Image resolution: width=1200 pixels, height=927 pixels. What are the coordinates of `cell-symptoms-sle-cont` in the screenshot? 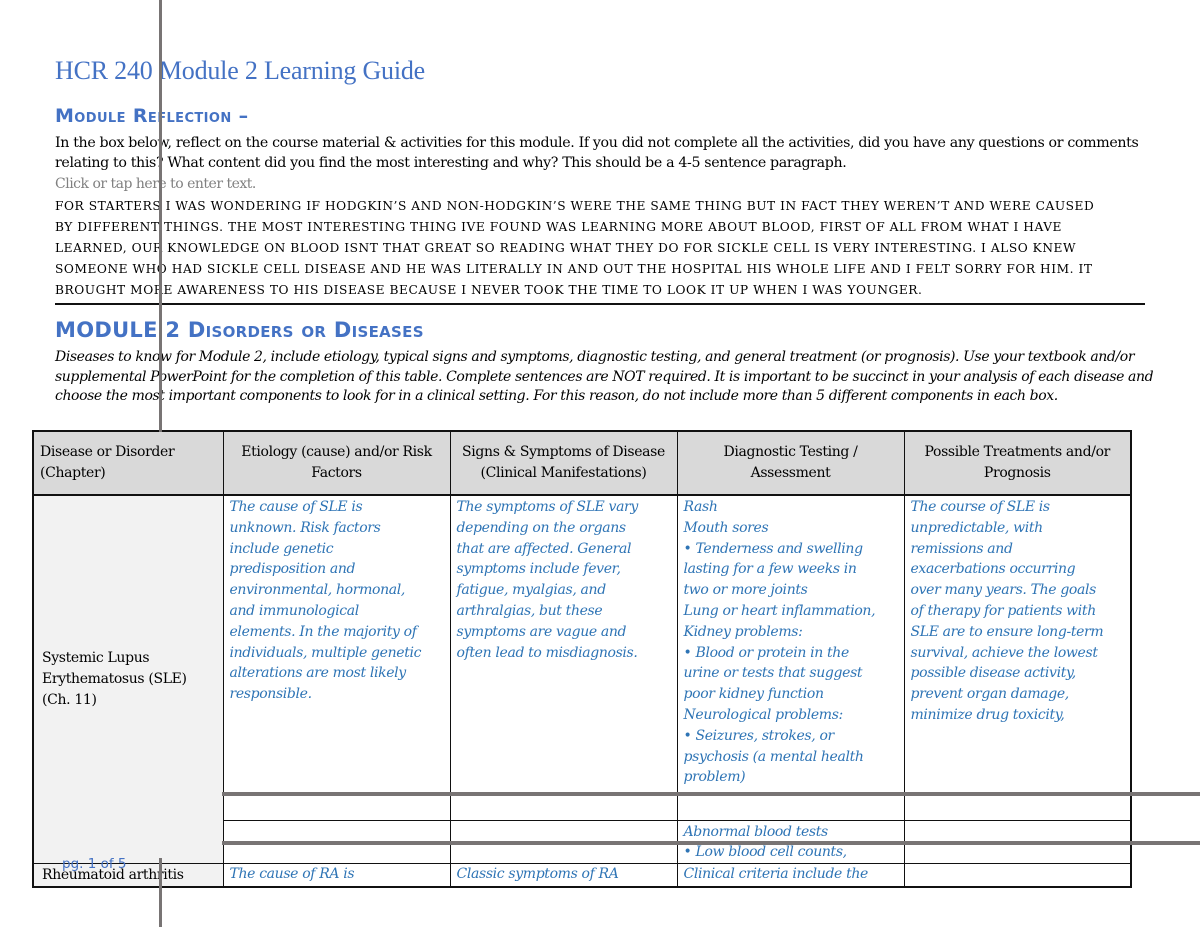 It's located at (563, 842).